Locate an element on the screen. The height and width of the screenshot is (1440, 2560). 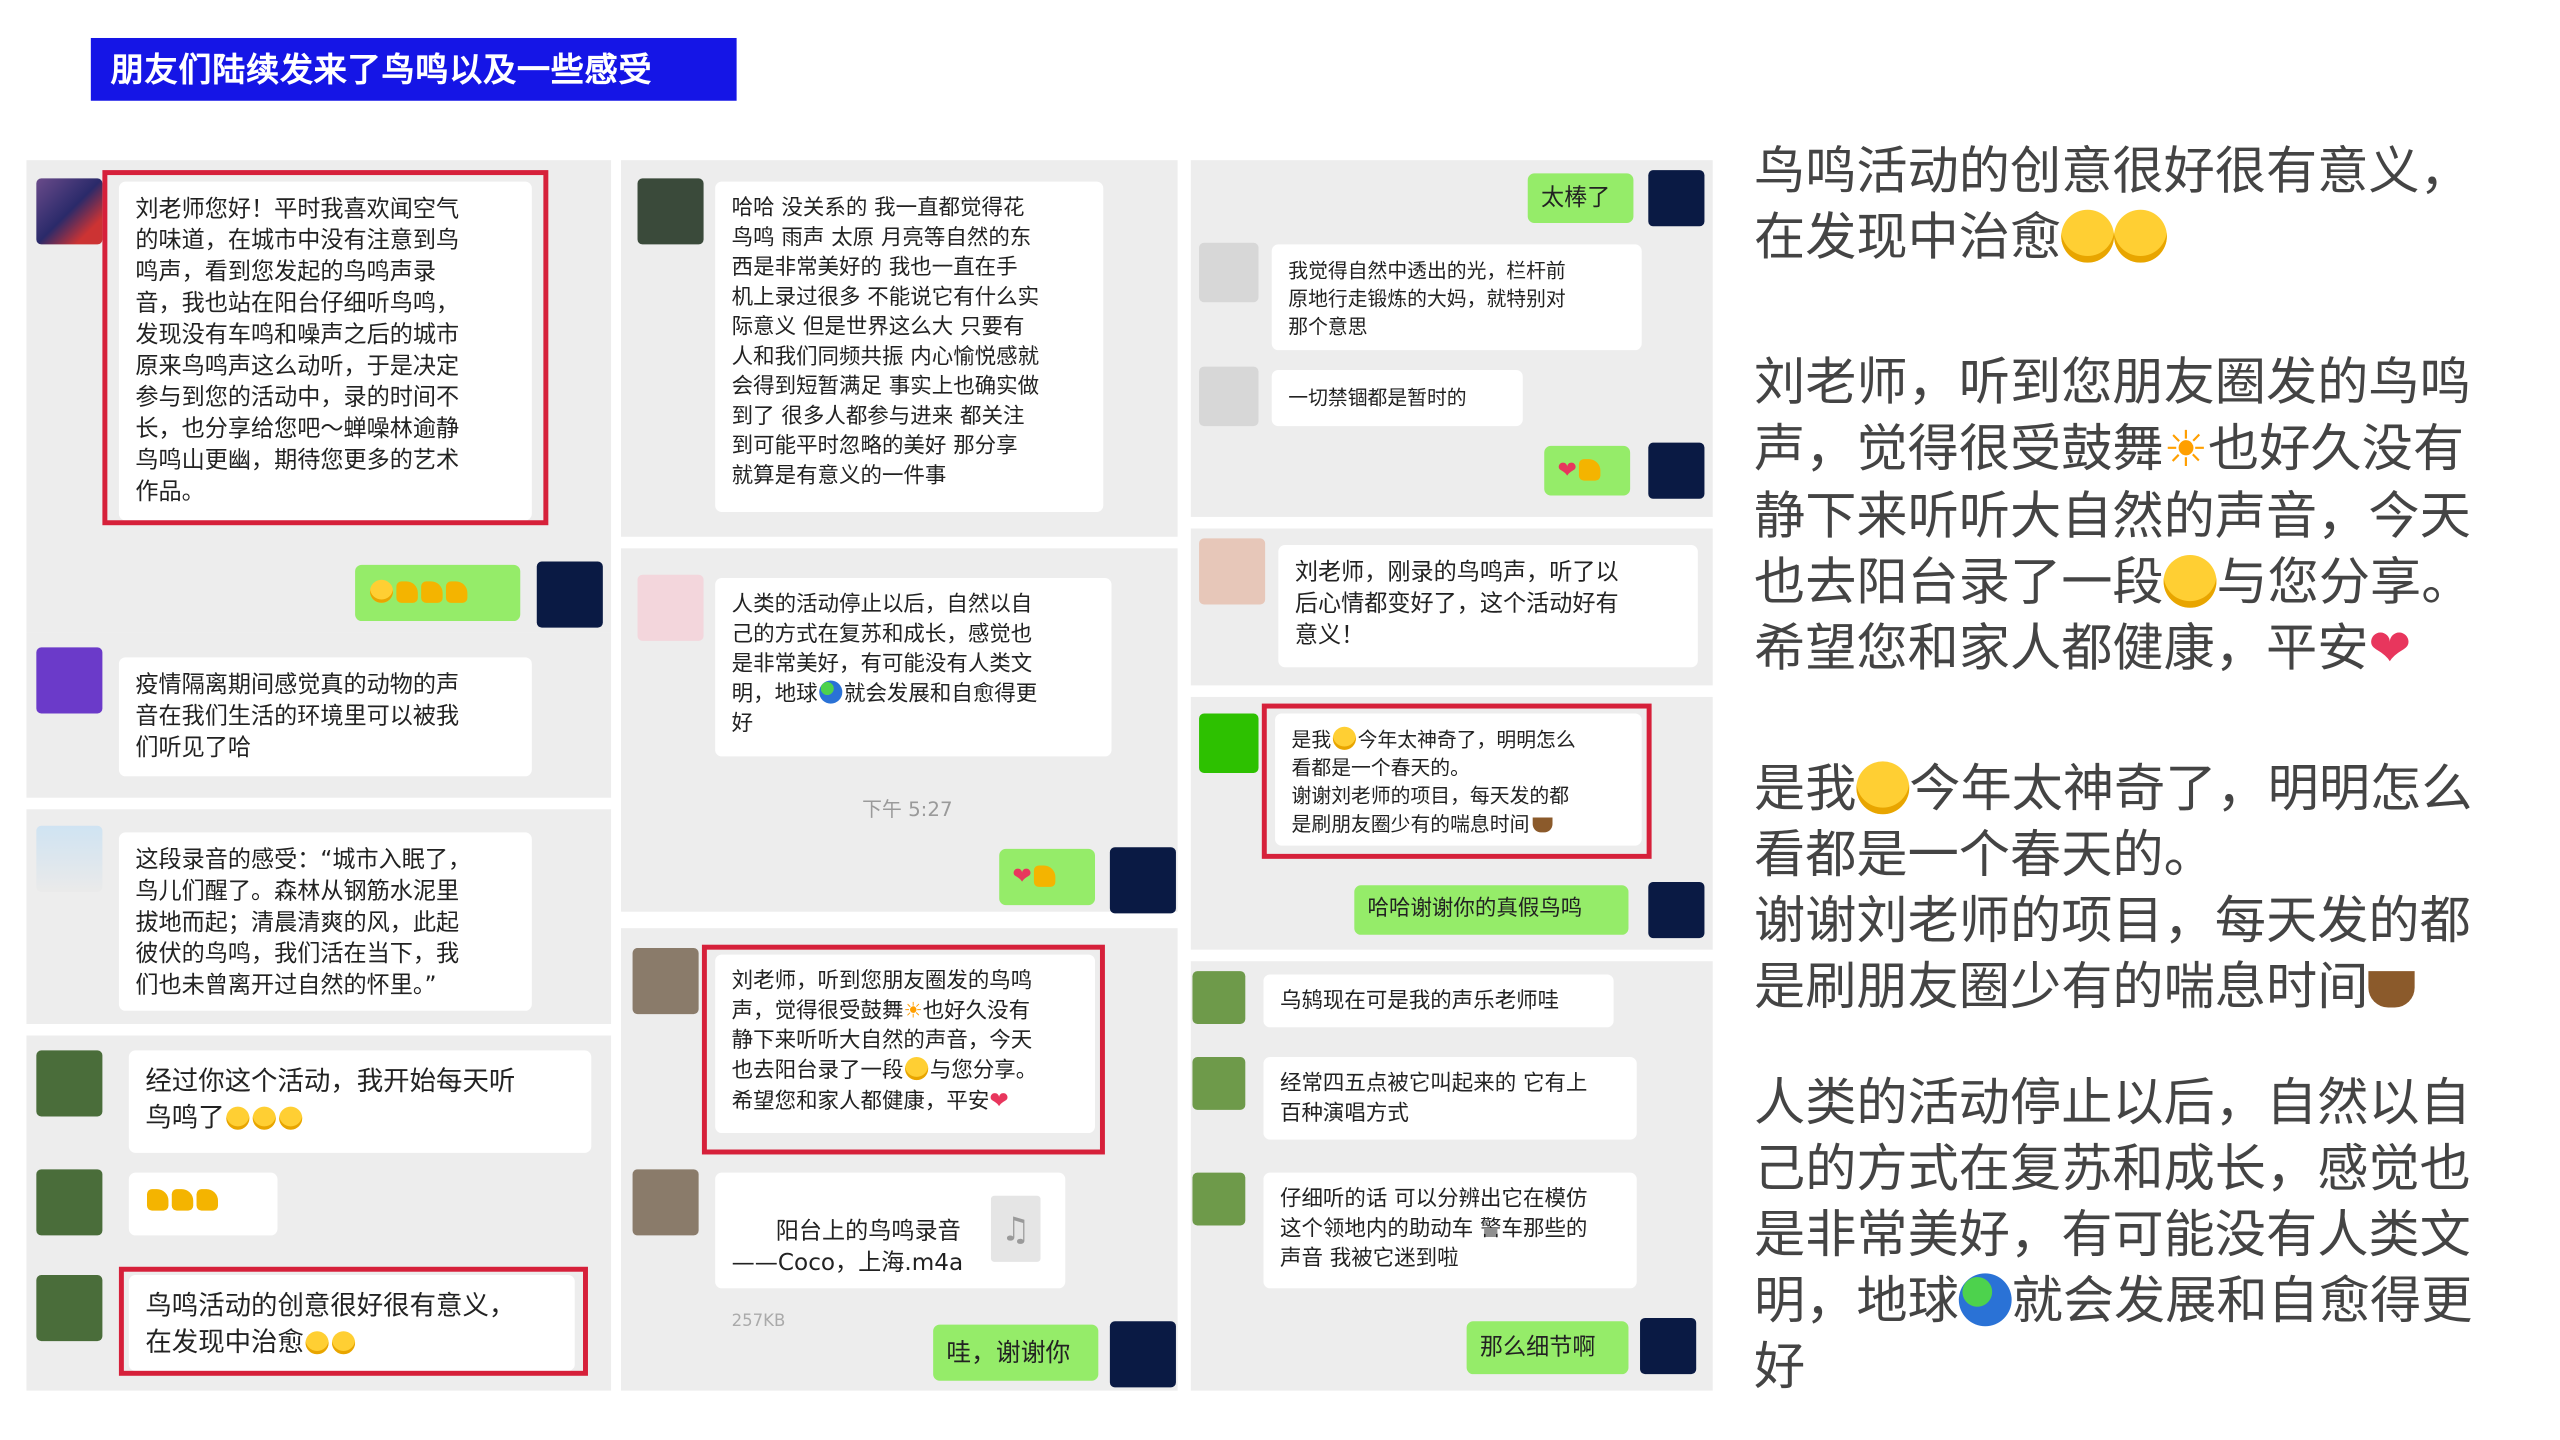
timestamp: 下午 5:27 is located at coordinates (907, 809).